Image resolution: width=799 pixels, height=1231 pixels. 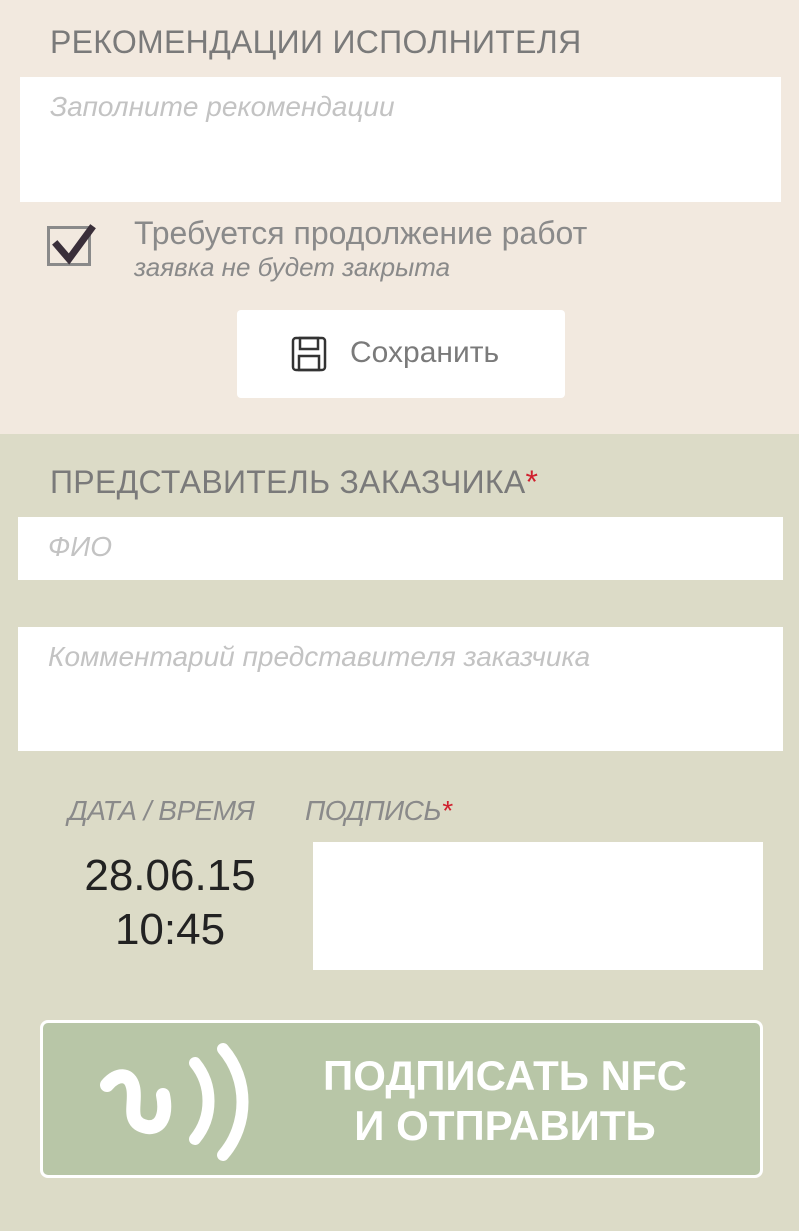 I want to click on continue-work-label: Требуется продолжение работ, so click(x=361, y=233).